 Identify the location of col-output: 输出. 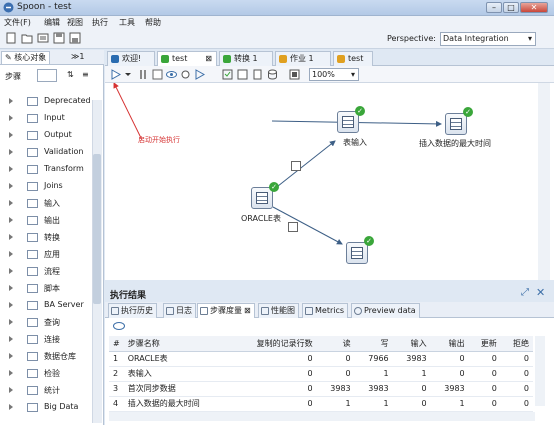
(449, 344).